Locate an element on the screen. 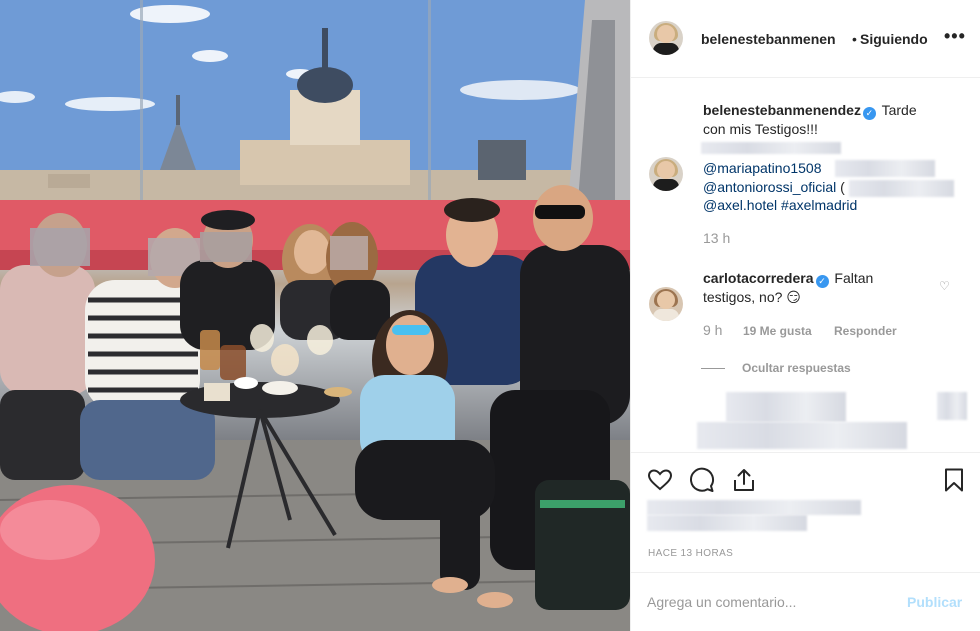  mention-mariapatino: @mariapatino1508 is located at coordinates (762, 168).